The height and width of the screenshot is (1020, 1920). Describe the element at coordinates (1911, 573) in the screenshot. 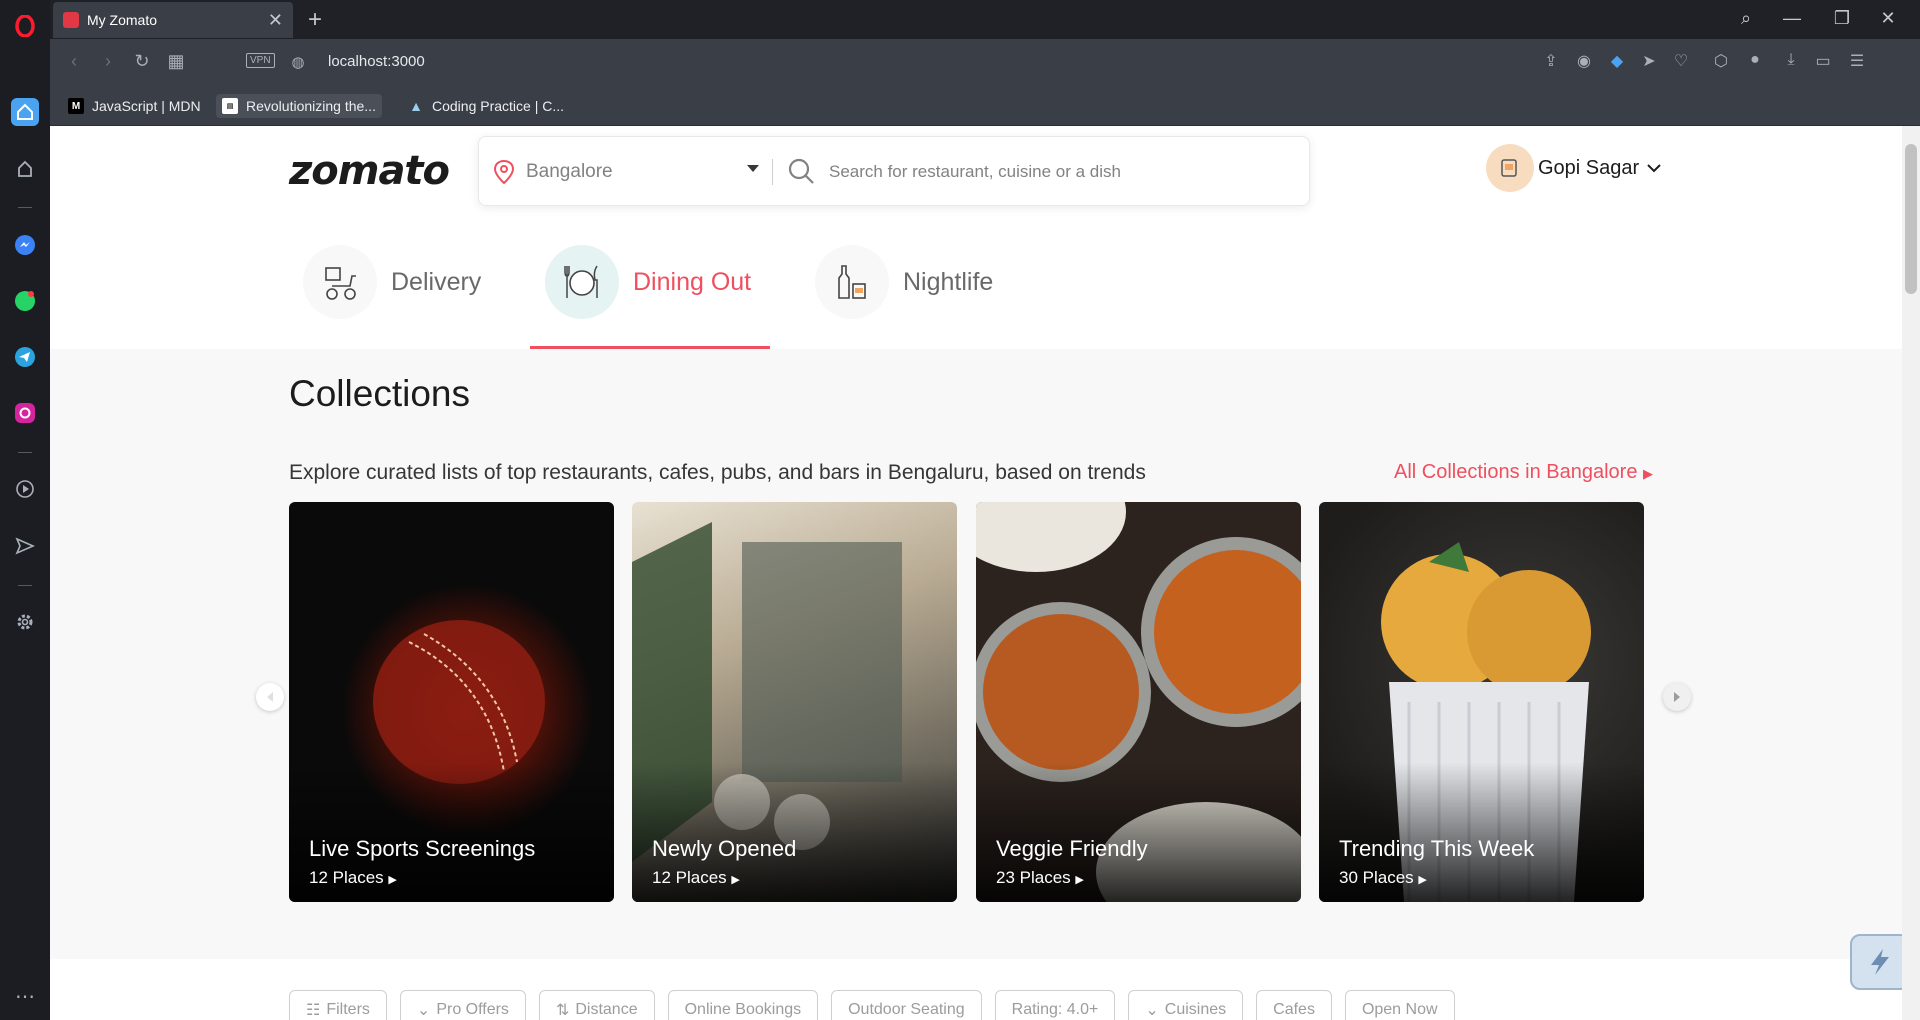

I see `page-scrollbar` at that location.